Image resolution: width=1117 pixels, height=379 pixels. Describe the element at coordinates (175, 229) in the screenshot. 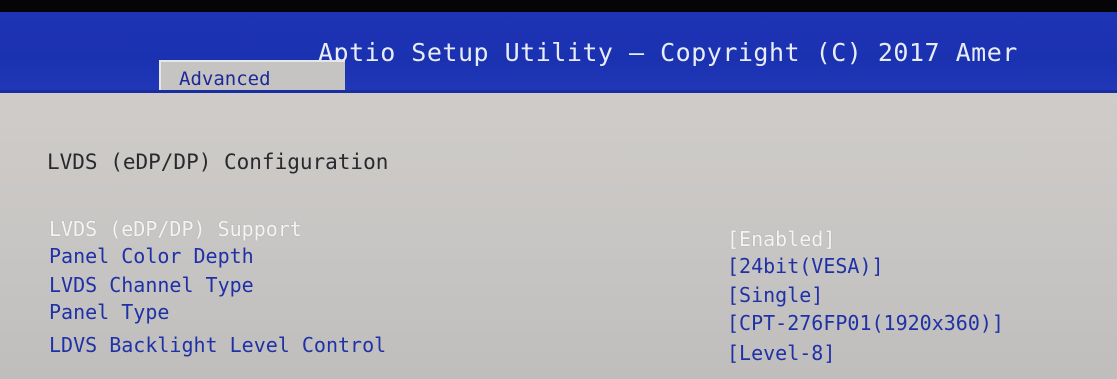

I see `setting-label-lvds-support: LVDS (eDP/DP) Support` at that location.